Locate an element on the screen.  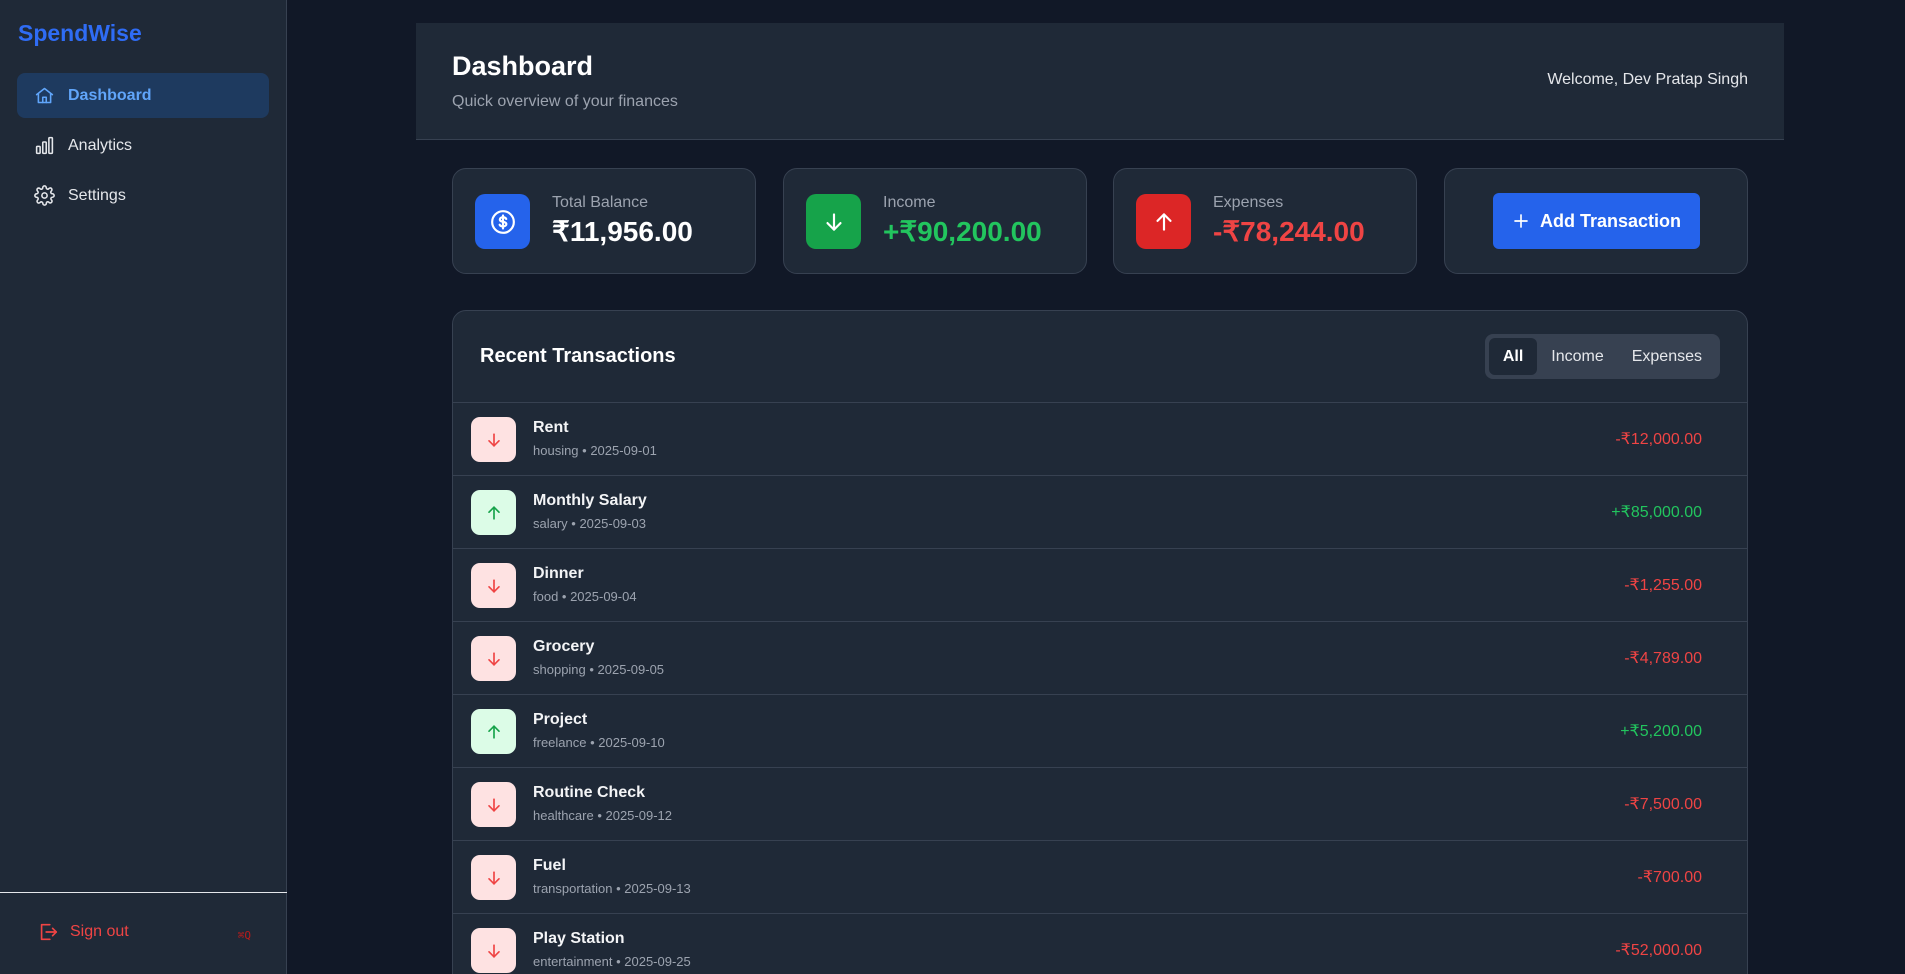
table-row: Project freelance • 2025-09-10 +₹5,200.00 is located at coordinates (1100, 731).